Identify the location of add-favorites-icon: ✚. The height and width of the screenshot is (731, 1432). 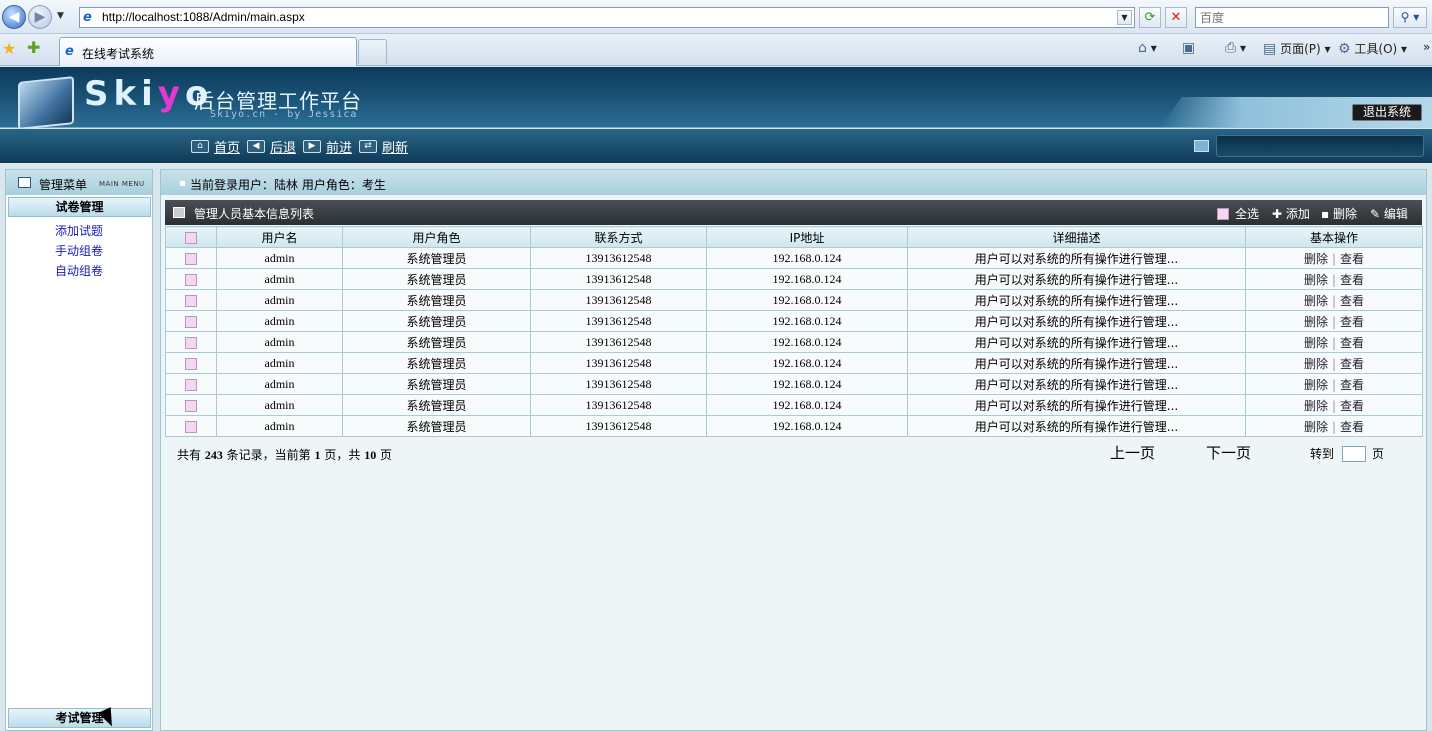
(33, 47).